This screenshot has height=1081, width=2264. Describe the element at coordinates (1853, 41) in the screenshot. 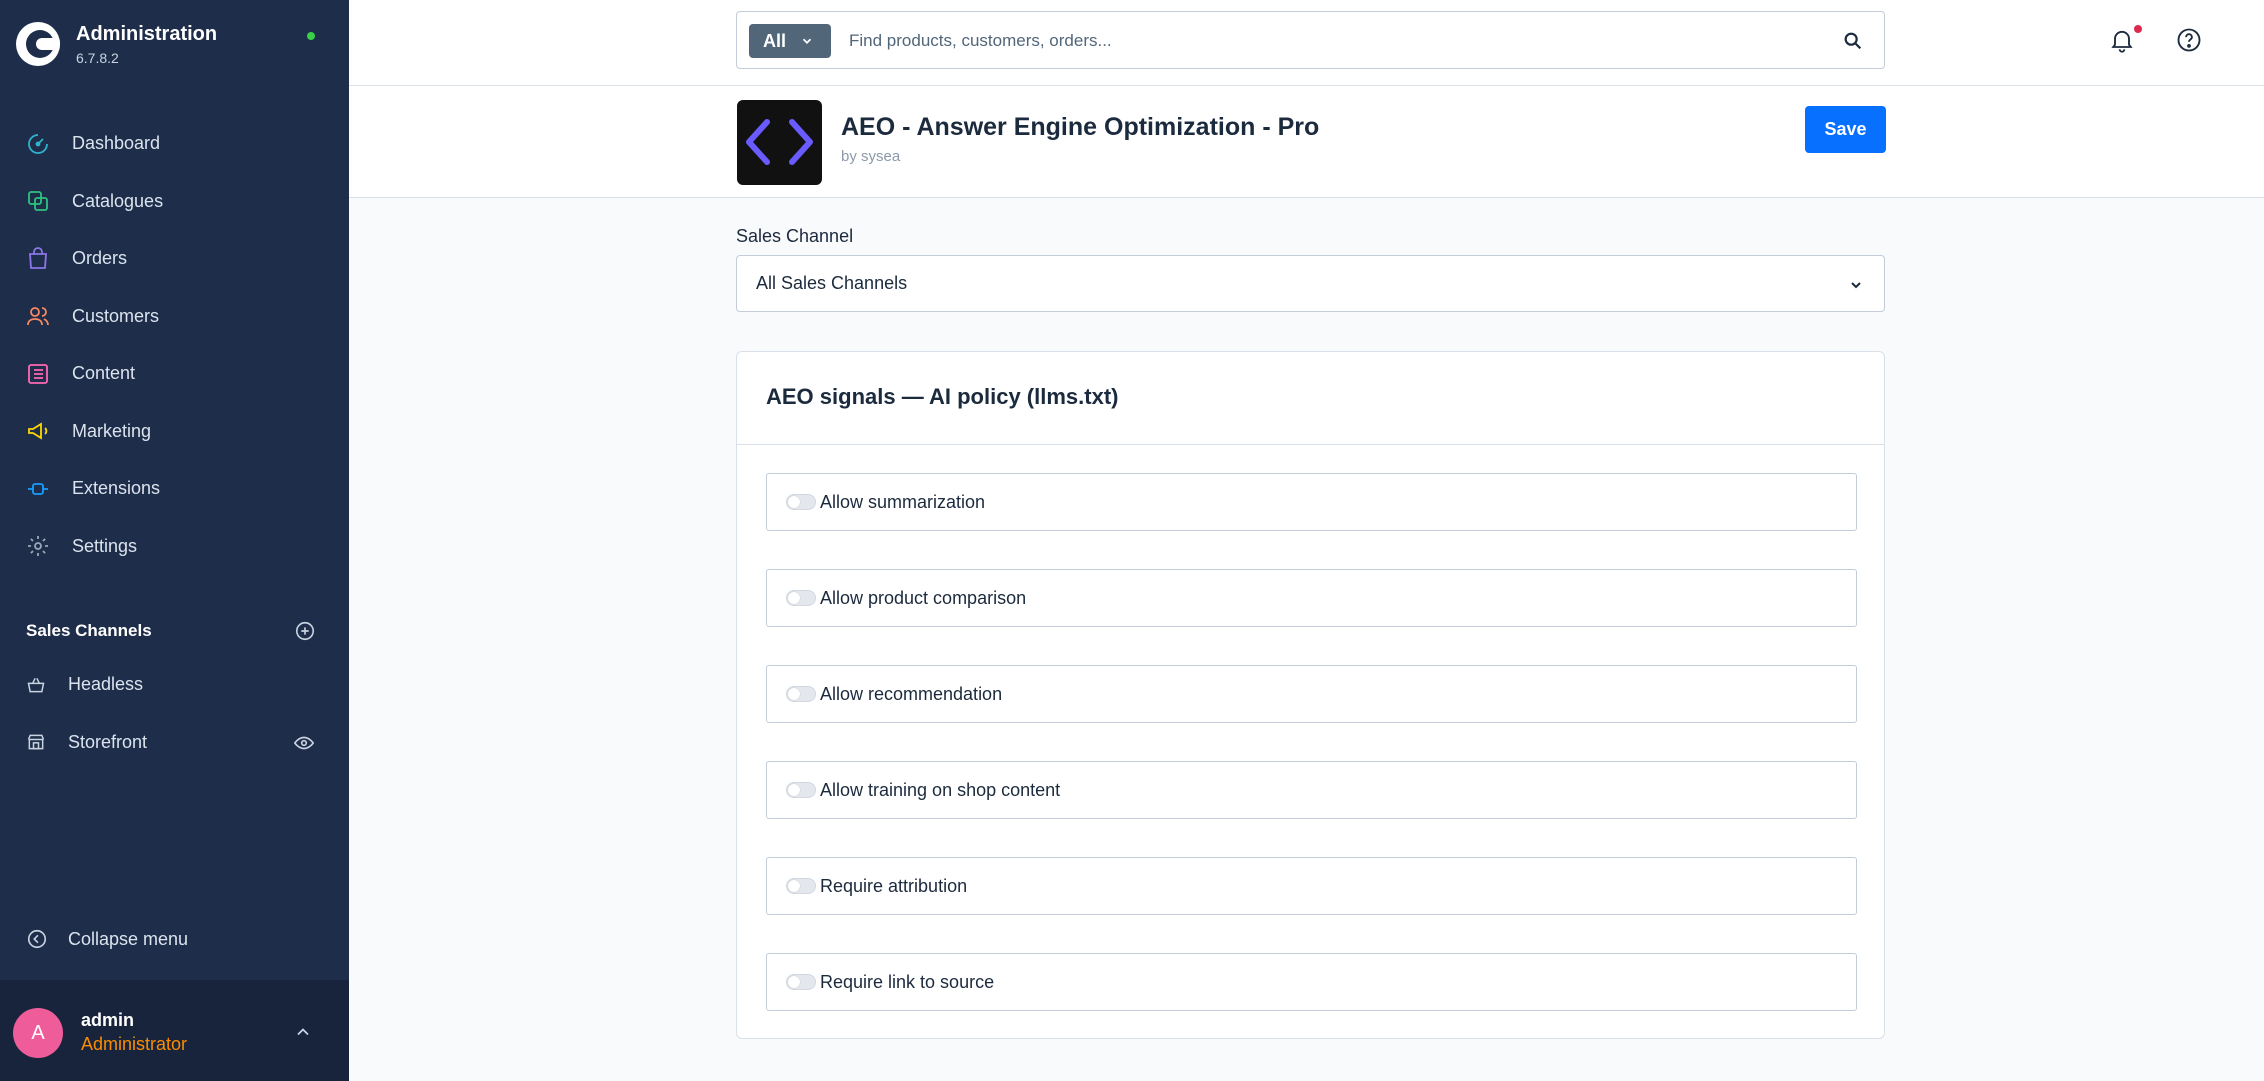

I see `search-icon` at that location.